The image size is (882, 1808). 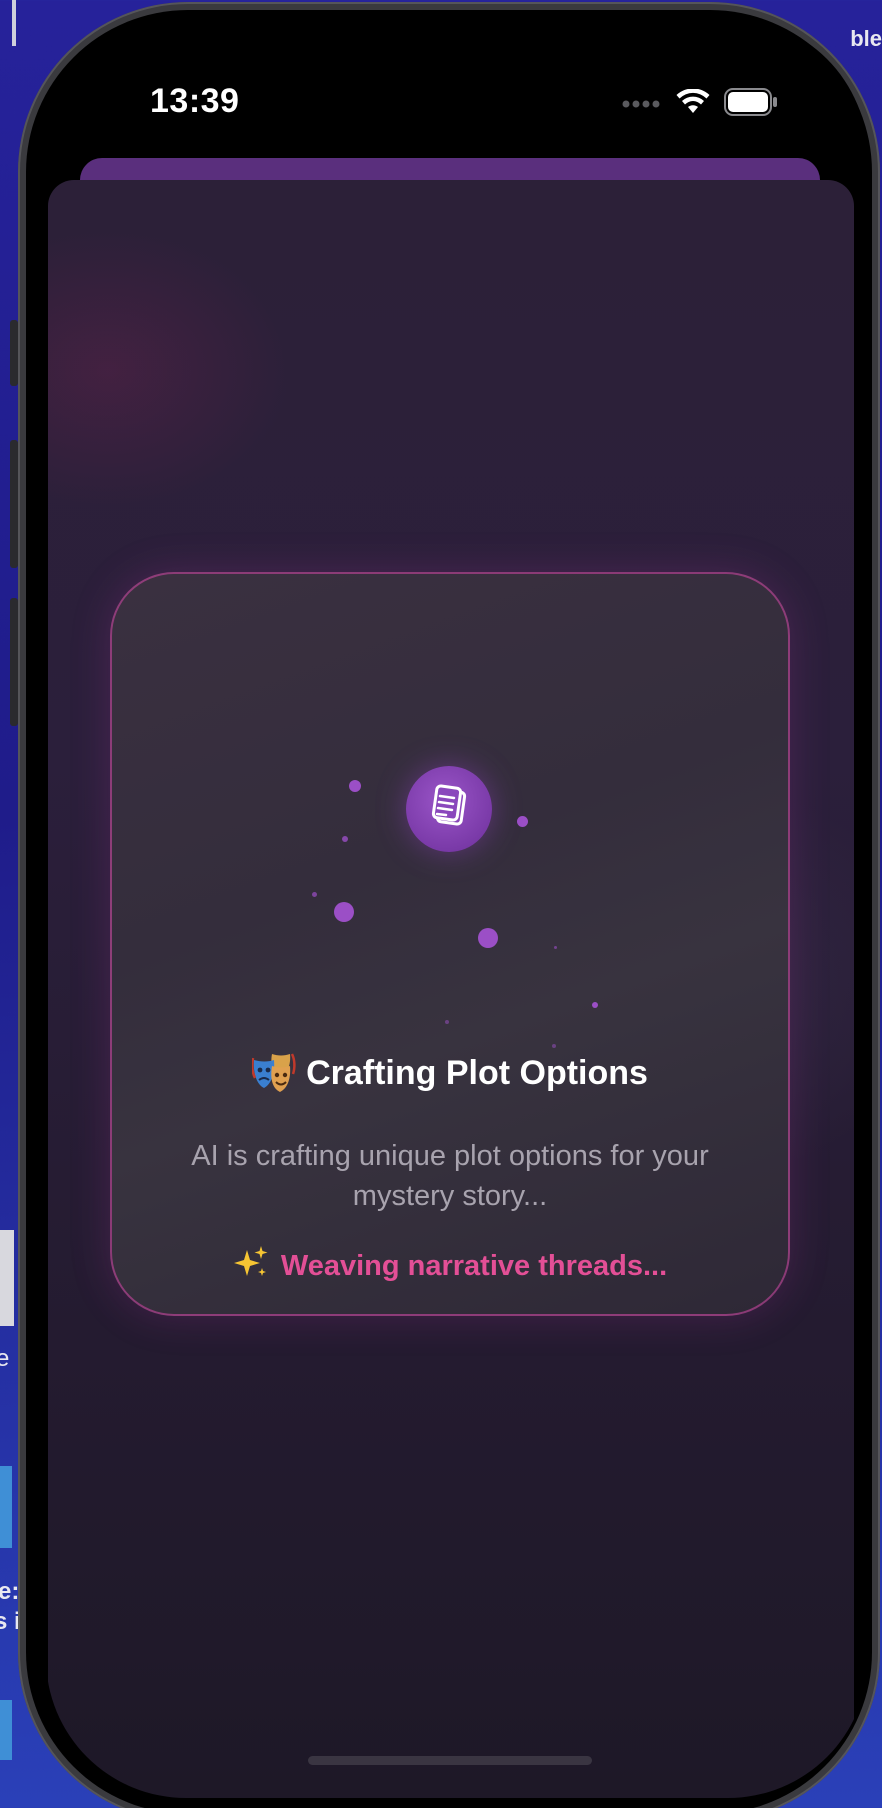 What do you see at coordinates (10, 1591) in the screenshot?
I see `desktop-text-fragment: e:` at bounding box center [10, 1591].